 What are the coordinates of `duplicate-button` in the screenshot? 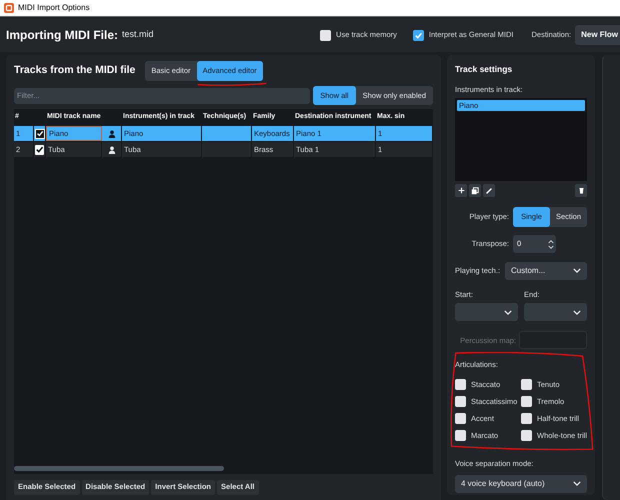 It's located at (475, 190).